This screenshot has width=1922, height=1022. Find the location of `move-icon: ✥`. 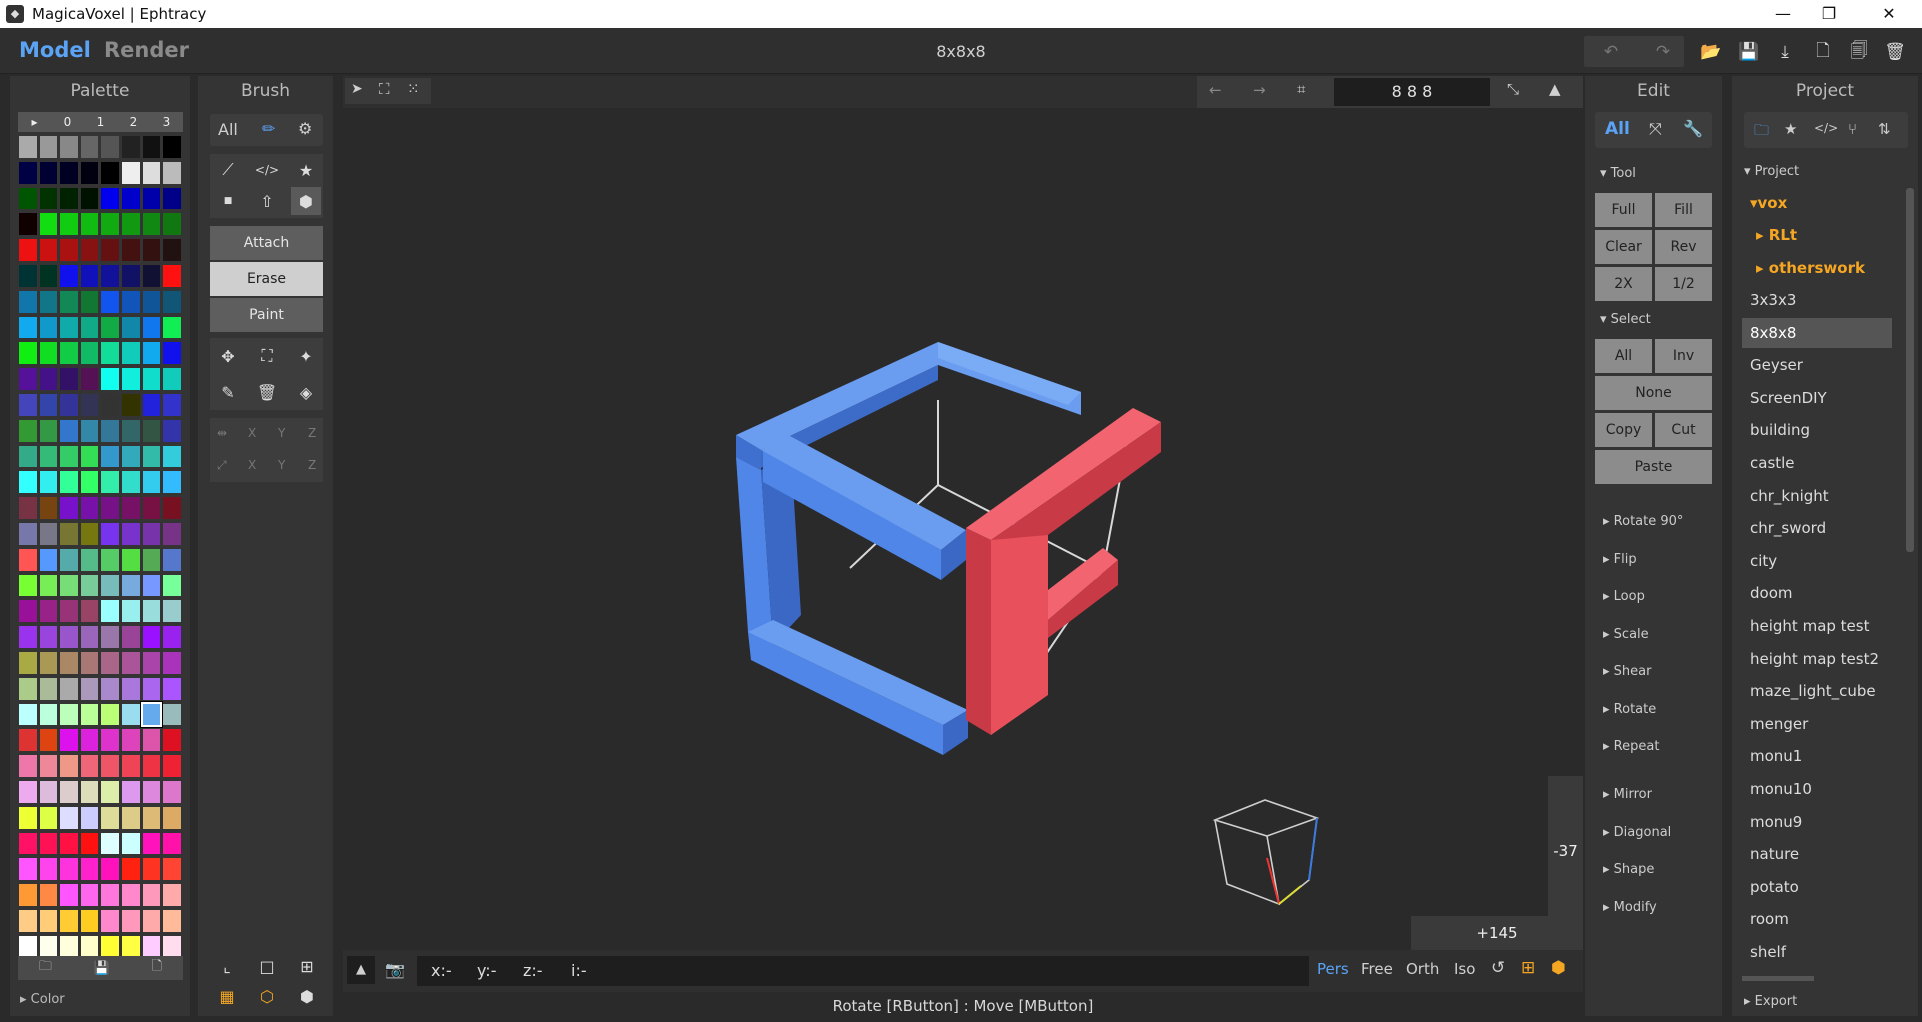

move-icon: ✥ is located at coordinates (228, 356).